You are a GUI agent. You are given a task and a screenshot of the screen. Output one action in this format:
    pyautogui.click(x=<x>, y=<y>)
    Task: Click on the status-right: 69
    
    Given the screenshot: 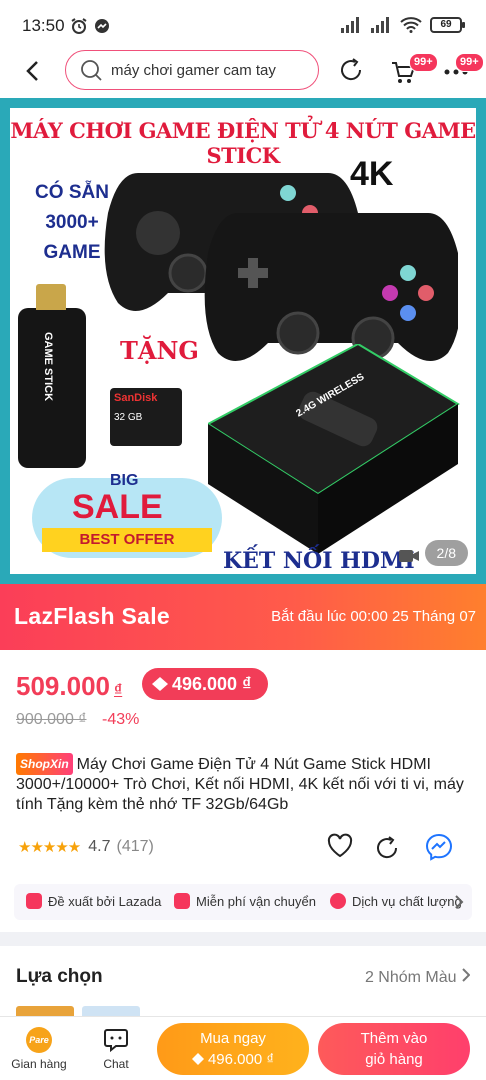 What is the action you would take?
    pyautogui.click(x=402, y=25)
    